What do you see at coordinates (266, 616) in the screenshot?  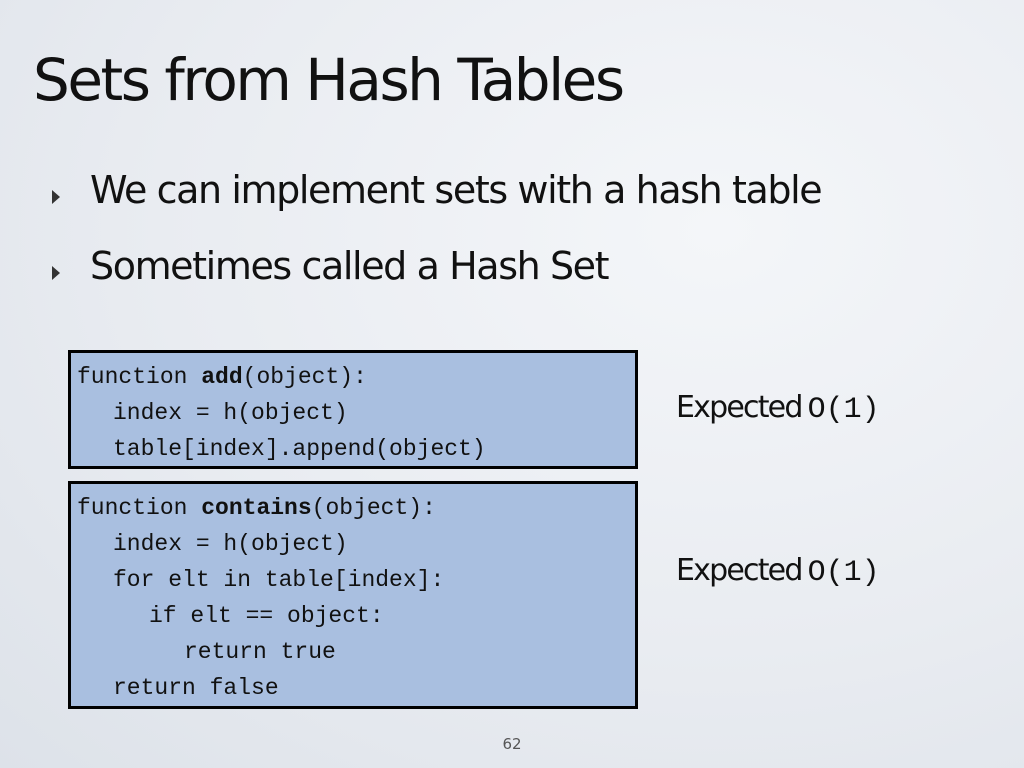 I see `code-line: if elt == object:` at bounding box center [266, 616].